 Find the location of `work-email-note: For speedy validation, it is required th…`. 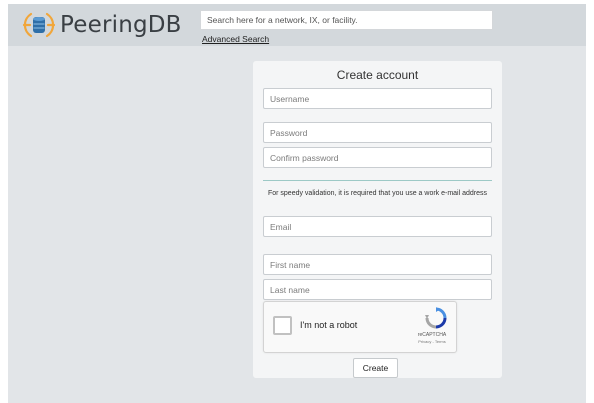

work-email-note: For speedy validation, it is required th… is located at coordinates (377, 193).